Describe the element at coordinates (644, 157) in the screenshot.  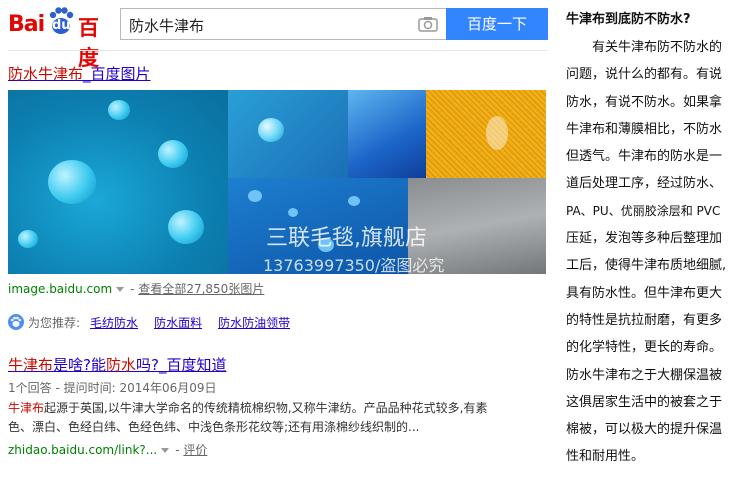
I see `article-line: 但透气。牛津布的防水是一` at that location.